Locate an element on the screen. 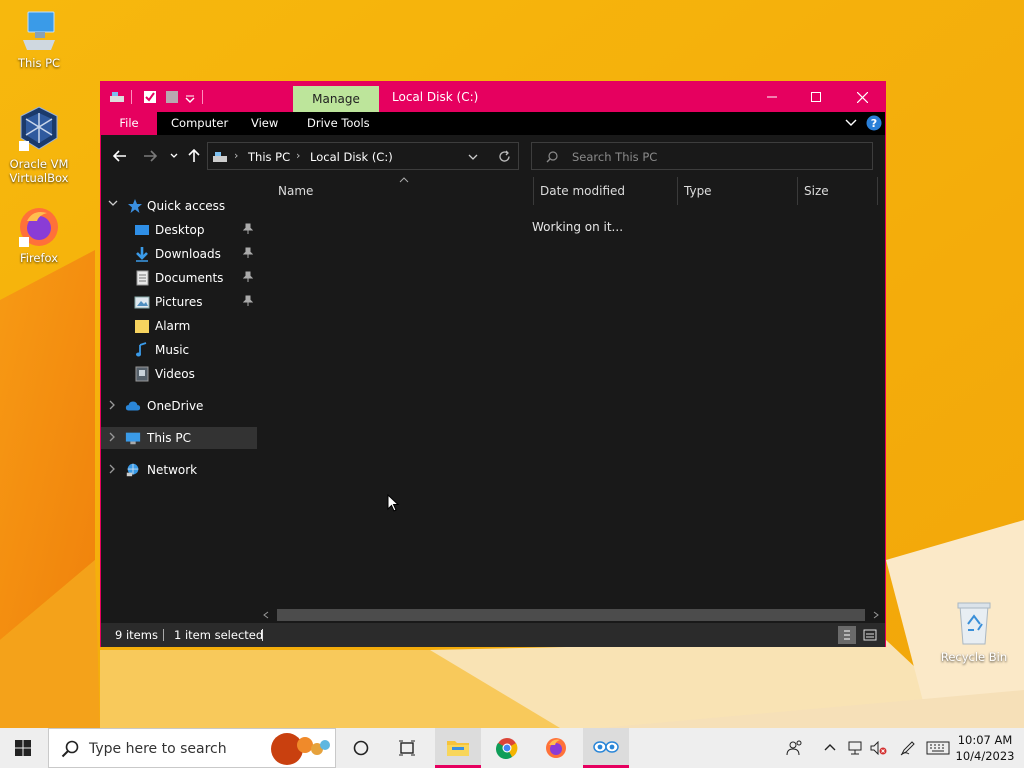 This screenshot has height=768, width=1024. refresh-icon is located at coordinates (504, 156).